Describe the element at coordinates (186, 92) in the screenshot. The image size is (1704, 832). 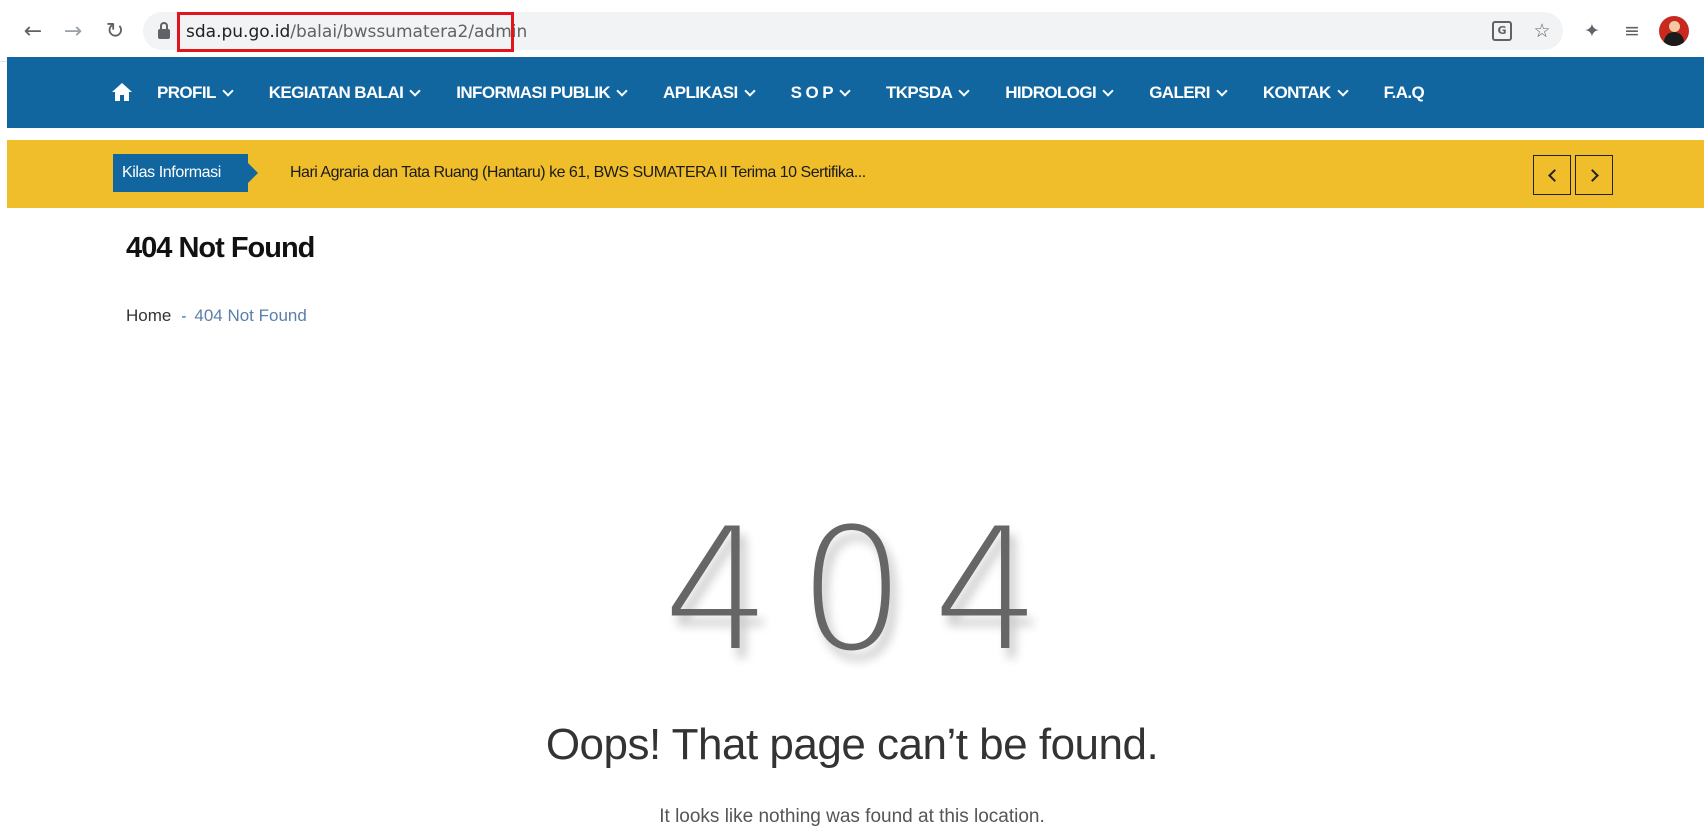
I see `nav-label: PROFIL` at that location.